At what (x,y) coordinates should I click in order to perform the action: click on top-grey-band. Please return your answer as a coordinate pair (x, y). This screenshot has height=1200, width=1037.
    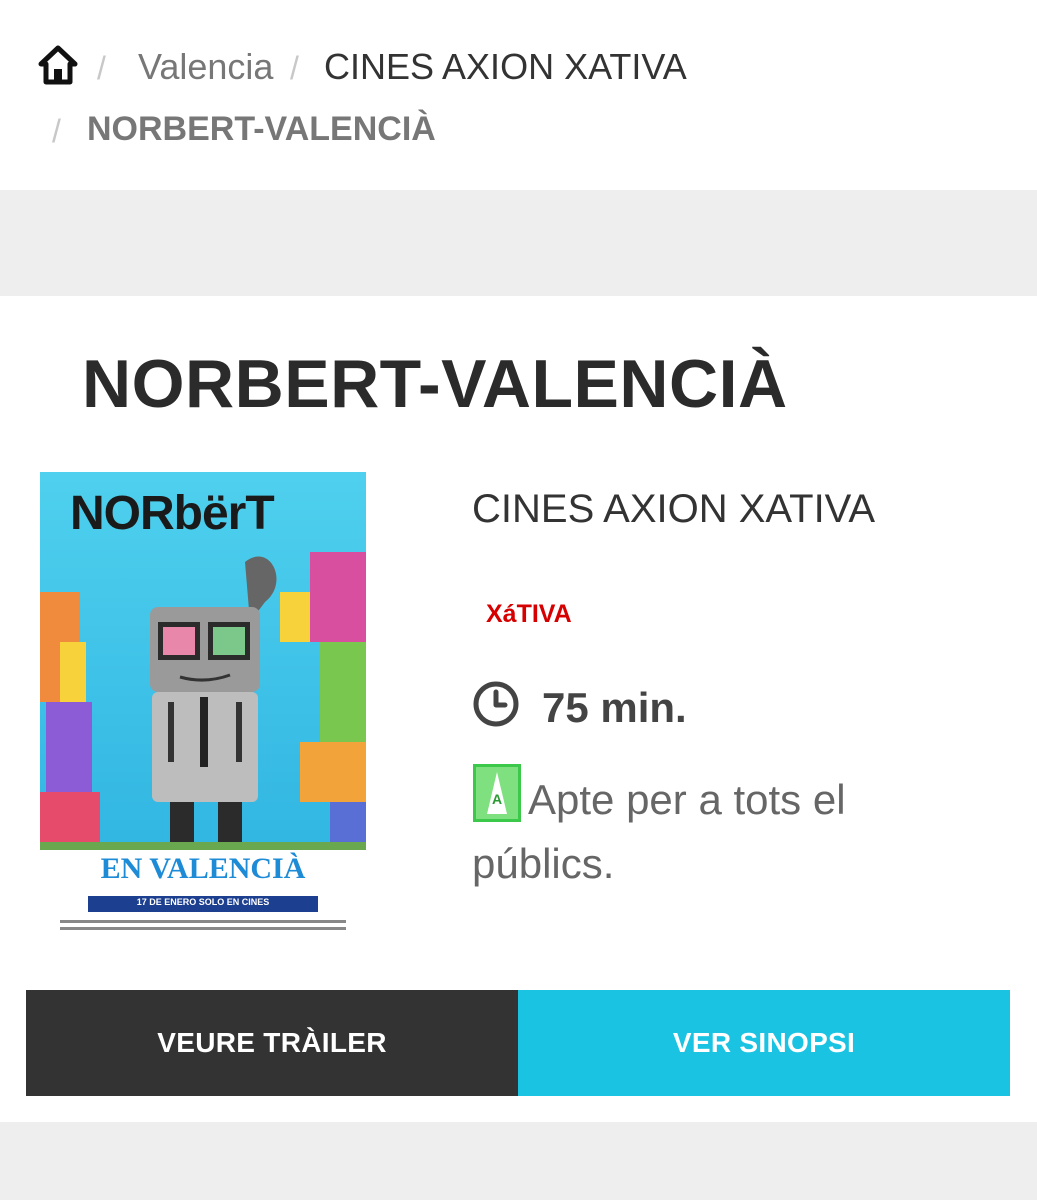
    Looking at the image, I should click on (518, 243).